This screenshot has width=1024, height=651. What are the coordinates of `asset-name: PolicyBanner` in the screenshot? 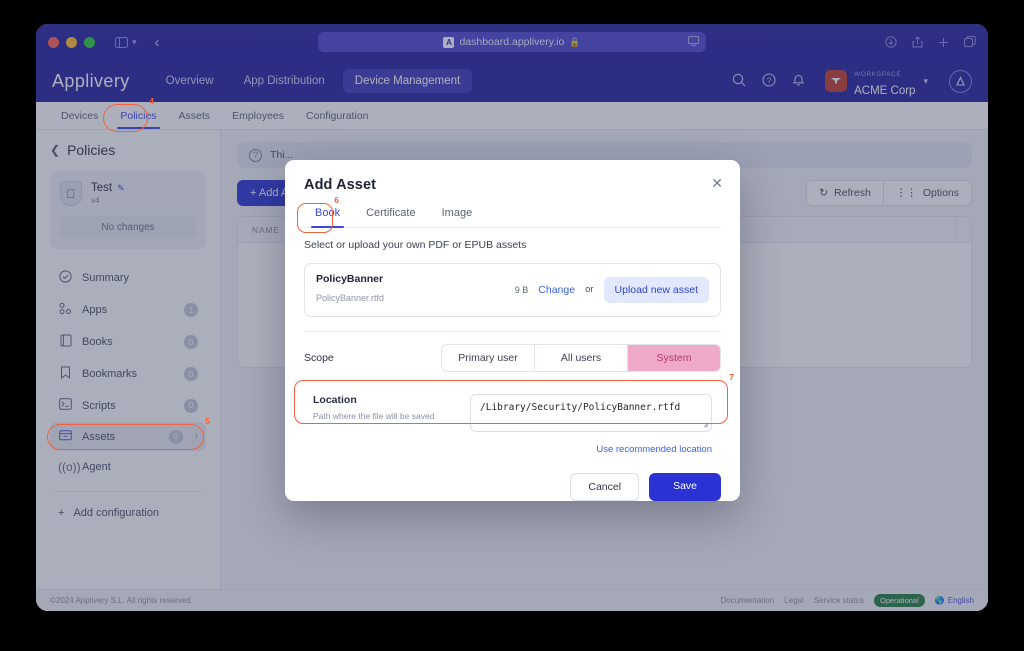 It's located at (350, 279).